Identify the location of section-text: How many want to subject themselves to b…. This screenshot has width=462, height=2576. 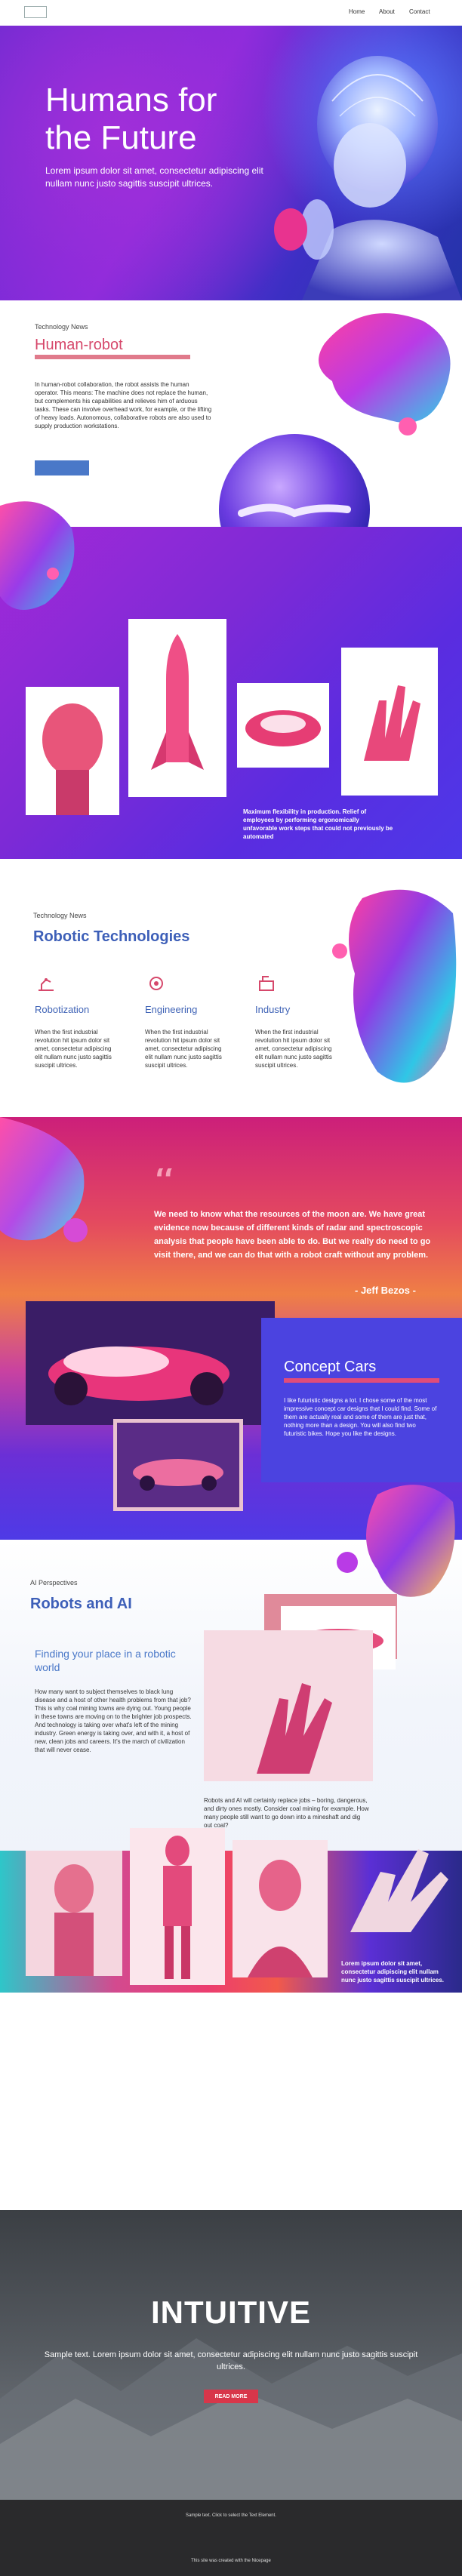
(113, 1720).